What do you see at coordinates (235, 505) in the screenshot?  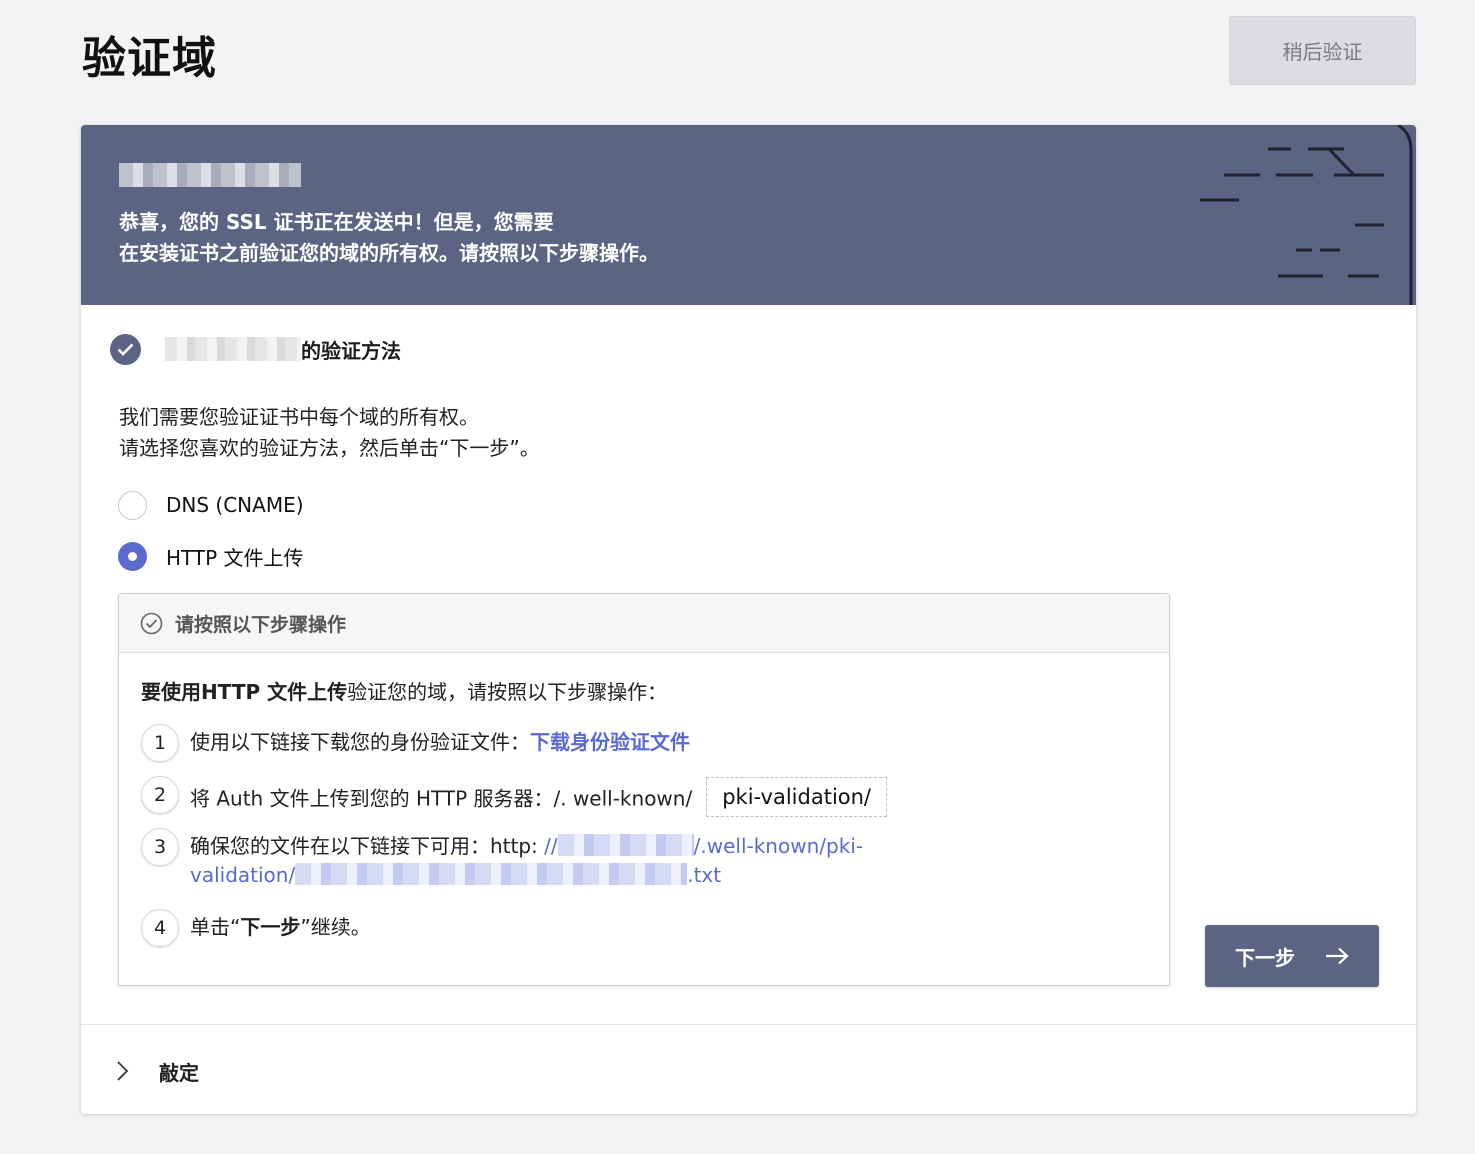 I see `option-label: DNS (CNAME)` at bounding box center [235, 505].